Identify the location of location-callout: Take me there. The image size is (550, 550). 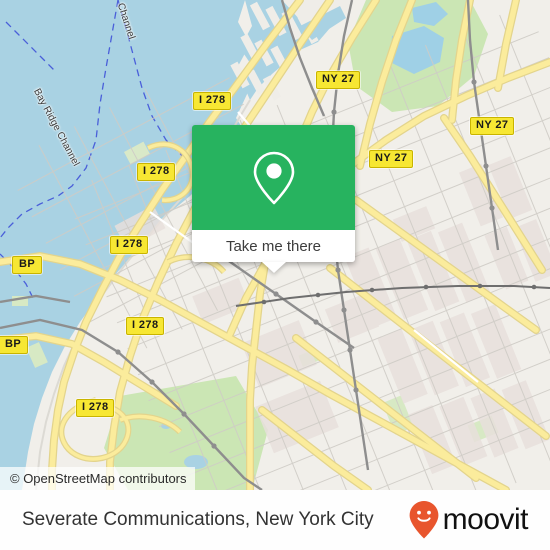
(273, 199).